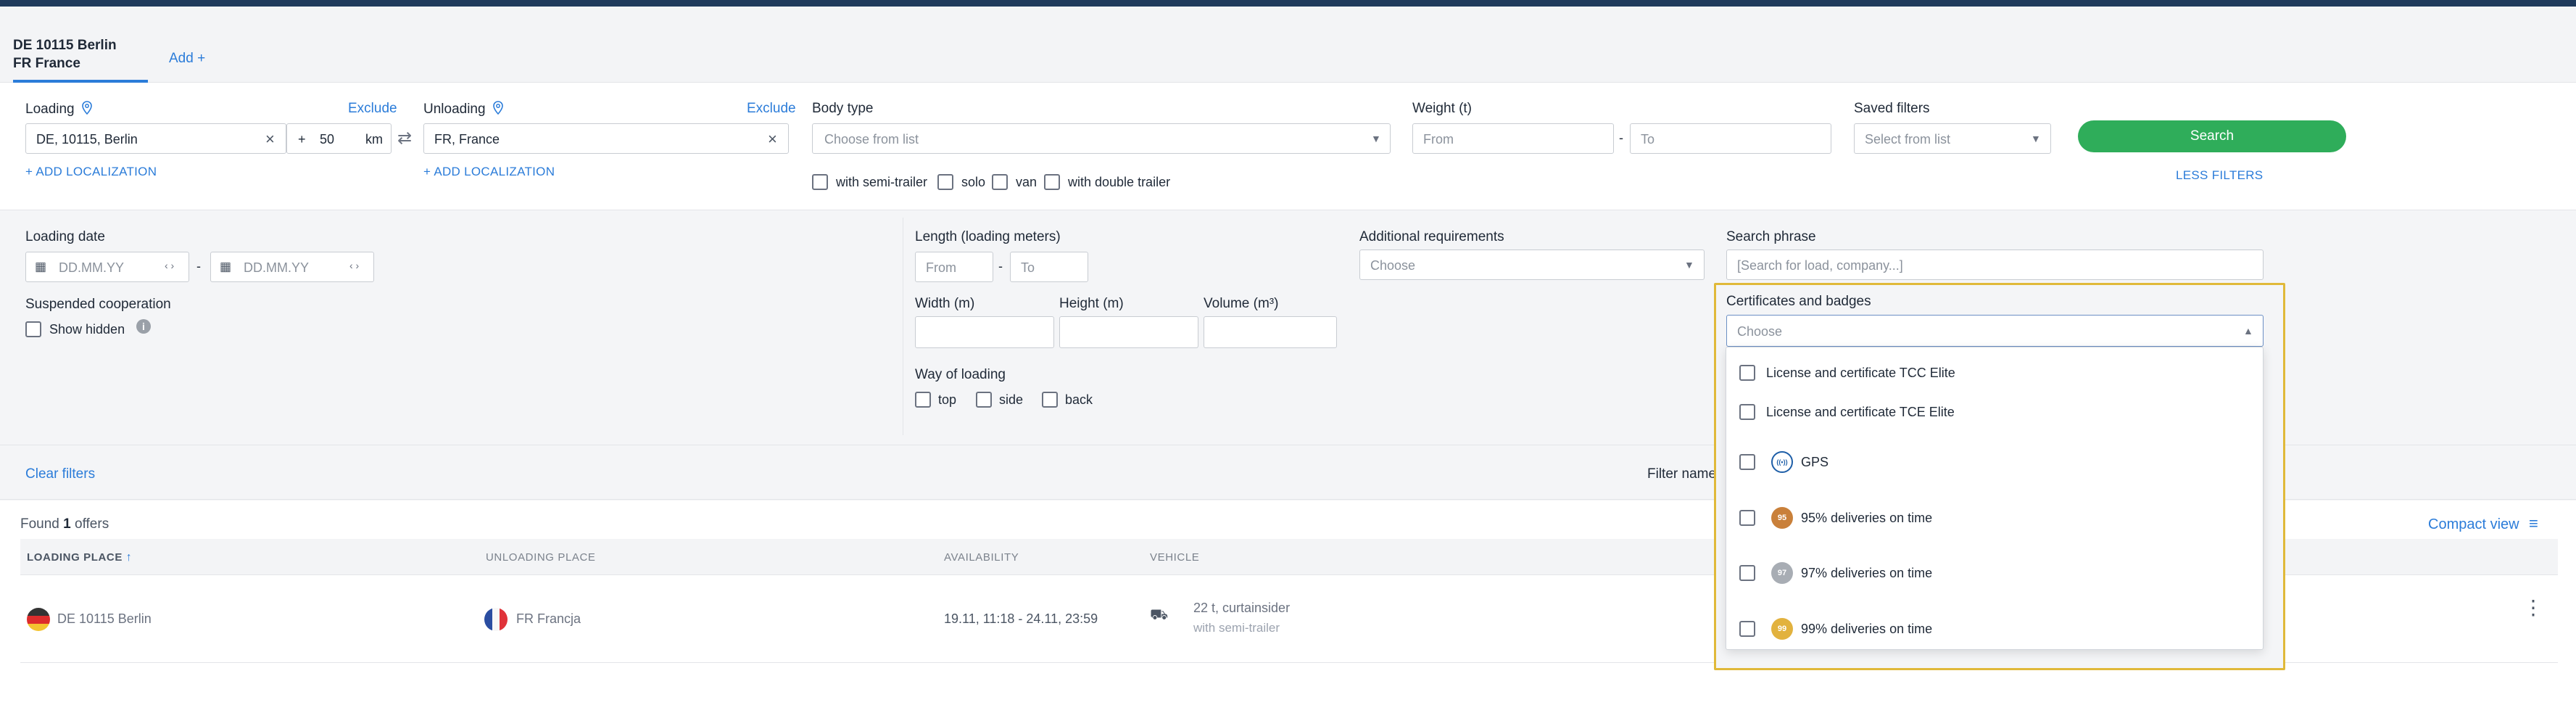 This screenshot has width=2576, height=713. I want to click on list-view-icon: ≡, so click(2534, 524).